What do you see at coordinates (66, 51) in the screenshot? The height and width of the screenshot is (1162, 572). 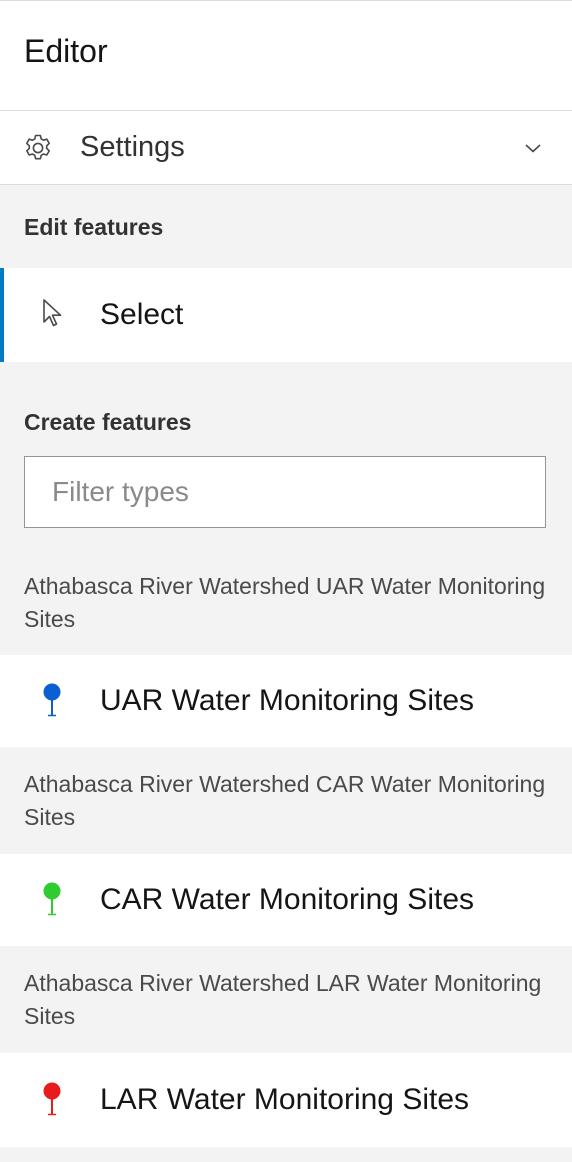 I see `panel-title: Editor` at bounding box center [66, 51].